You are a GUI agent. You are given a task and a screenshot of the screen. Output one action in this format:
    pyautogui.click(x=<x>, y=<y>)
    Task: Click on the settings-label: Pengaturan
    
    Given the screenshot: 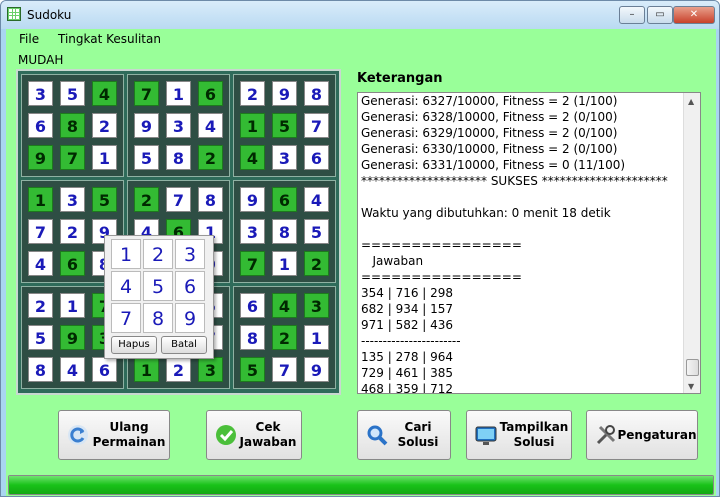 What is the action you would take?
    pyautogui.click(x=657, y=435)
    